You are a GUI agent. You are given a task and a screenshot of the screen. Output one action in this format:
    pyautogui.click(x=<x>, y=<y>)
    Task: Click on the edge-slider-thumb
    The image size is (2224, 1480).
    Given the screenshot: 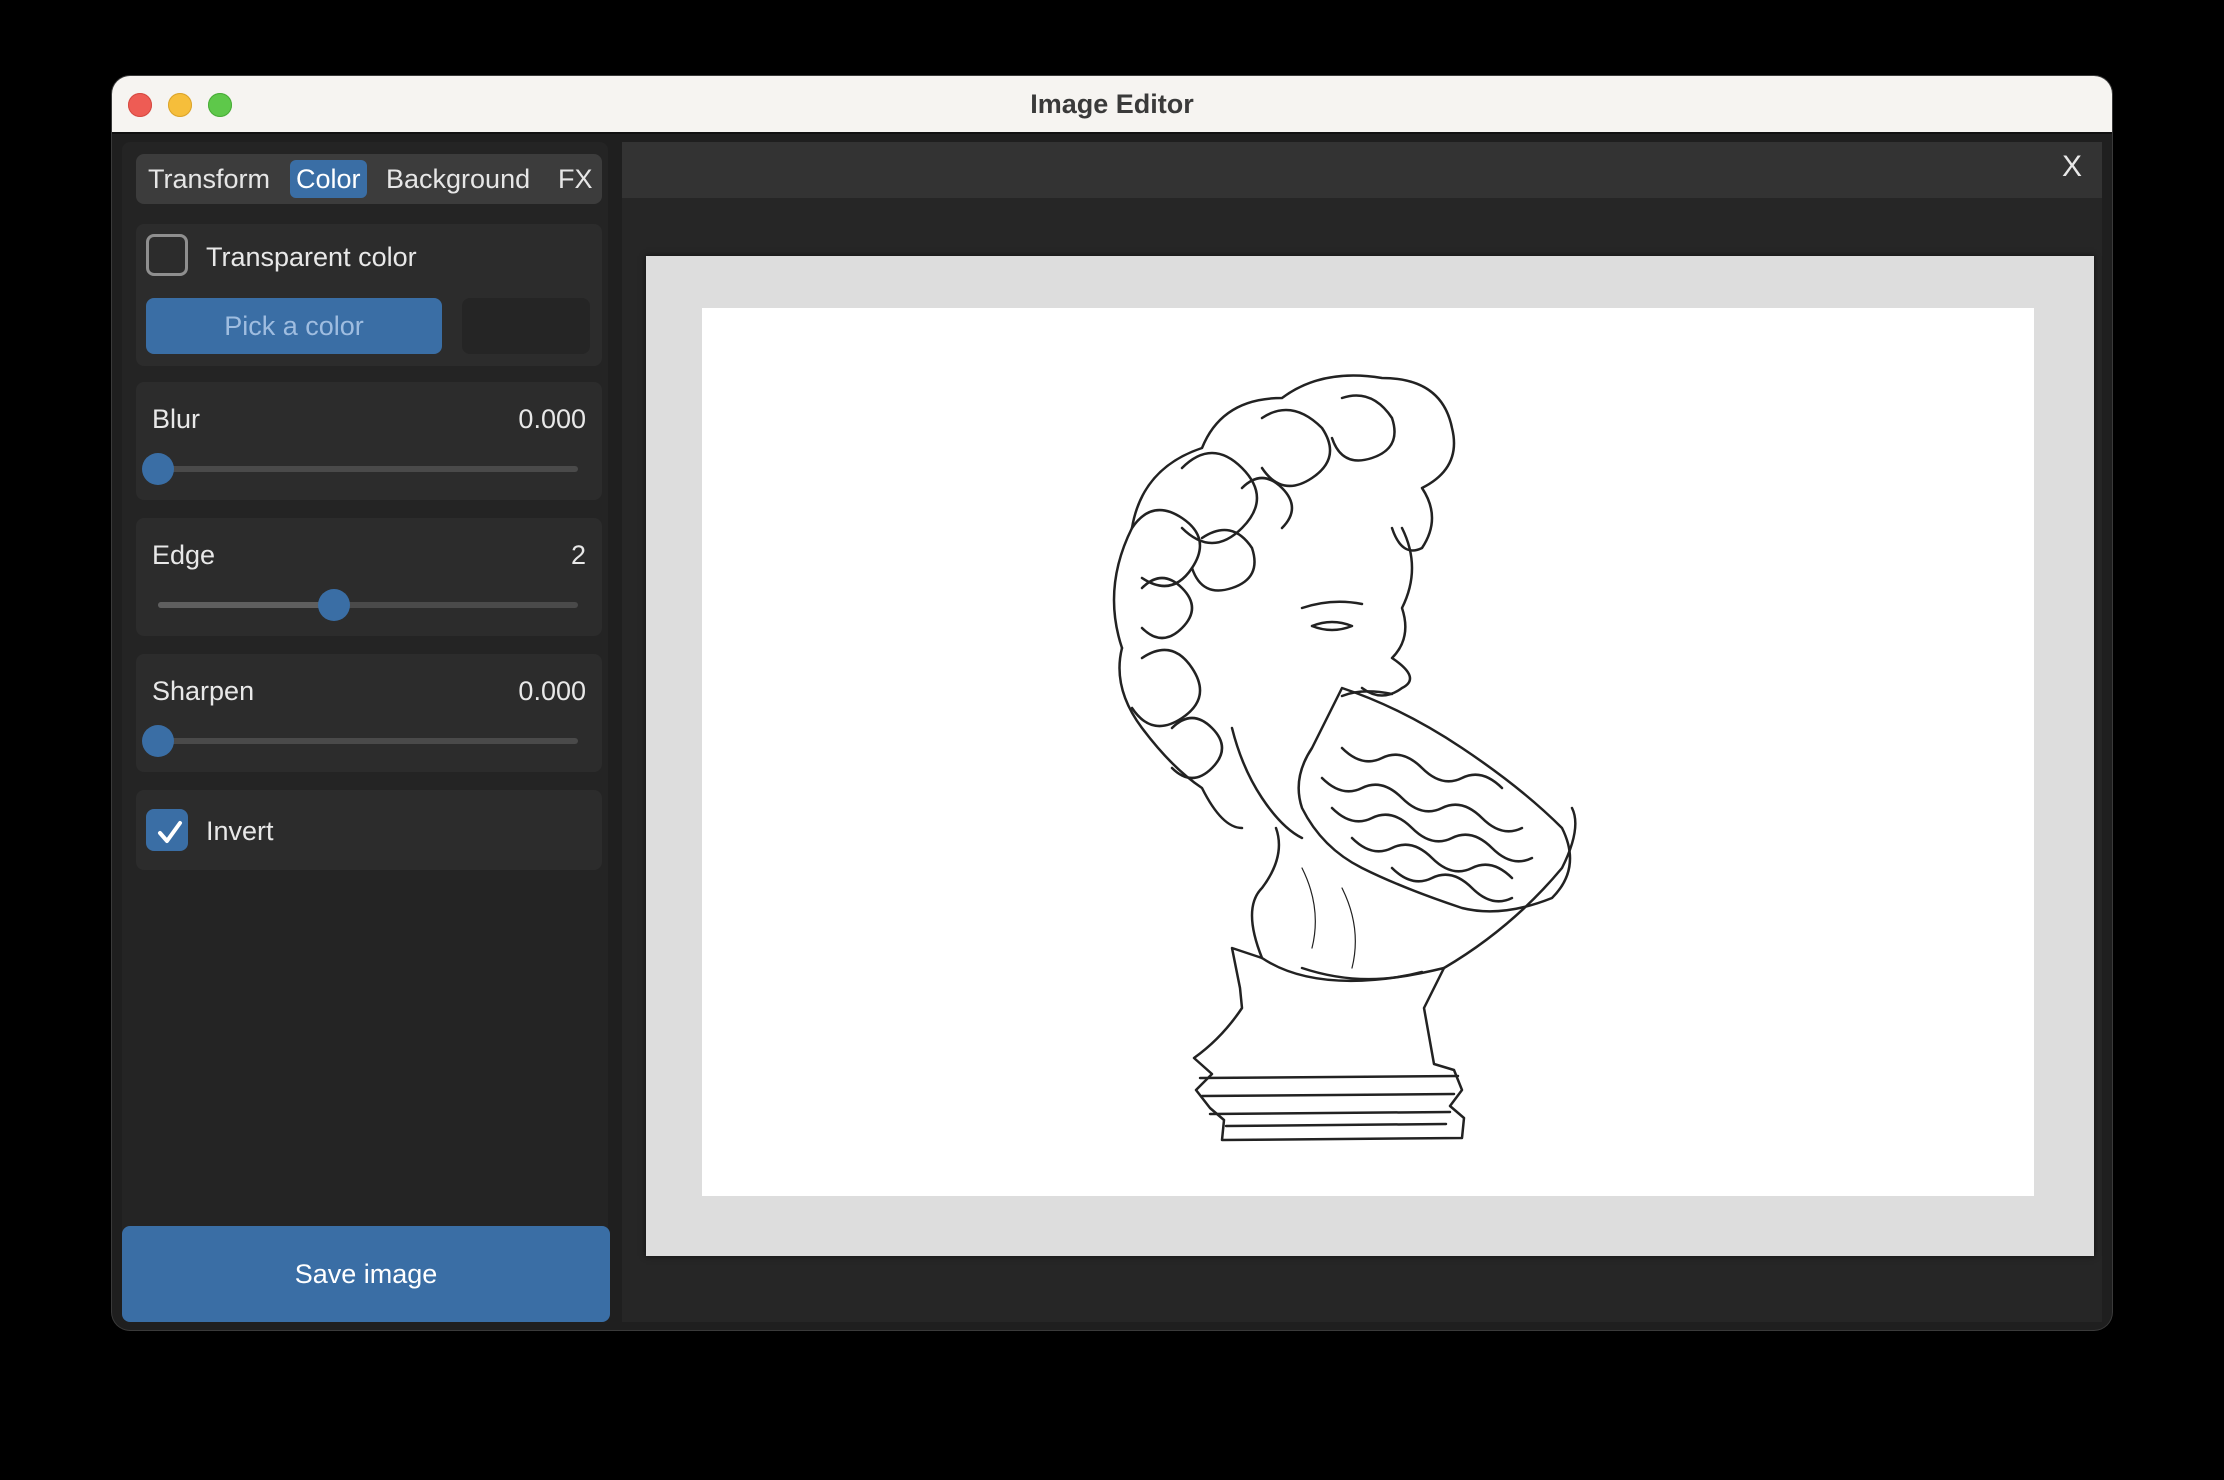 What is the action you would take?
    pyautogui.click(x=334, y=605)
    